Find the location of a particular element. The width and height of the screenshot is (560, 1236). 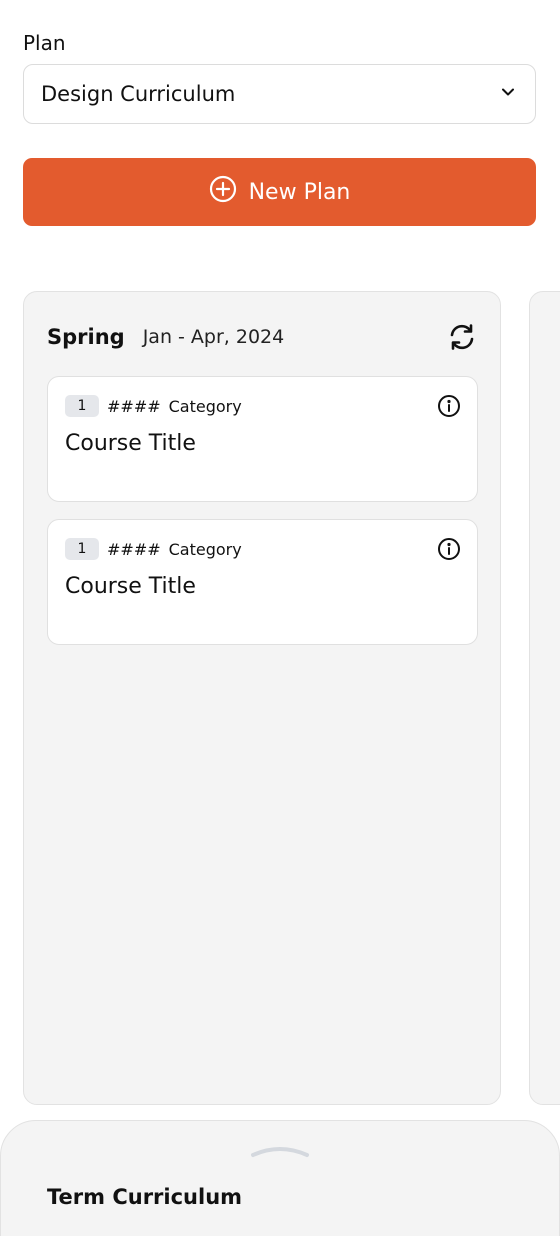

plan-dropdown: Design Curriculum is located at coordinates (279, 94).